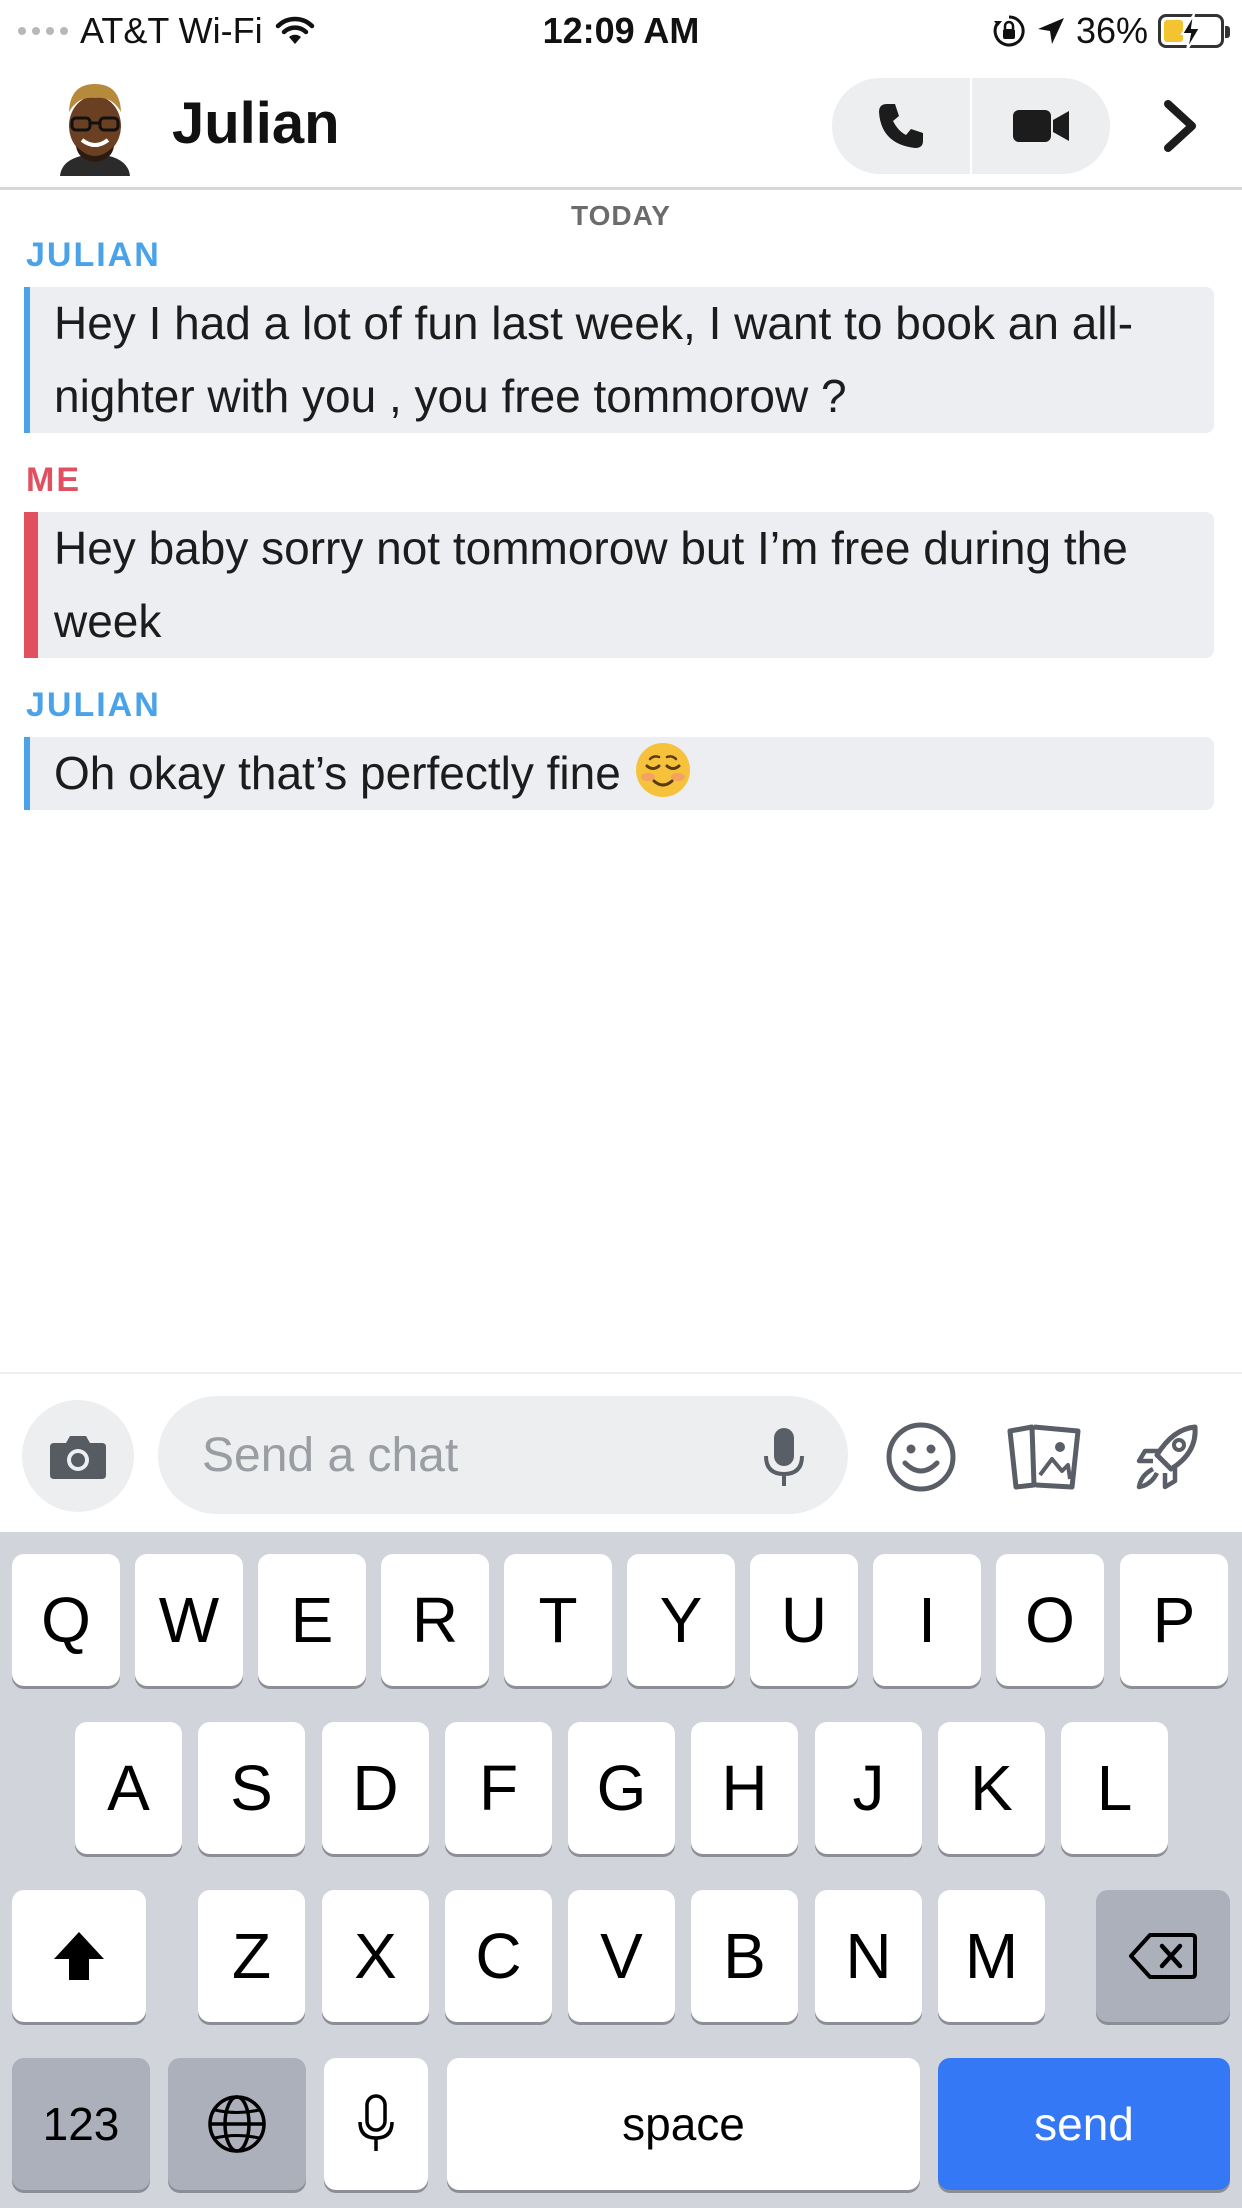 The height and width of the screenshot is (2208, 1242). I want to click on date-label: TODAY, so click(621, 215).